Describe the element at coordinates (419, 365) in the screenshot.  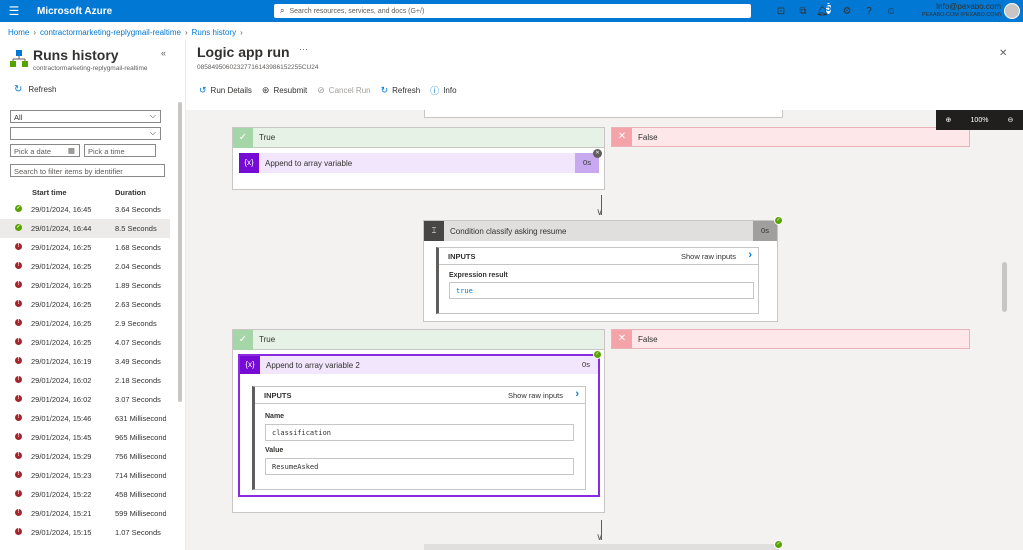
I see `append-array-action-2-header: {x} Append to array variable 2 0s` at that location.